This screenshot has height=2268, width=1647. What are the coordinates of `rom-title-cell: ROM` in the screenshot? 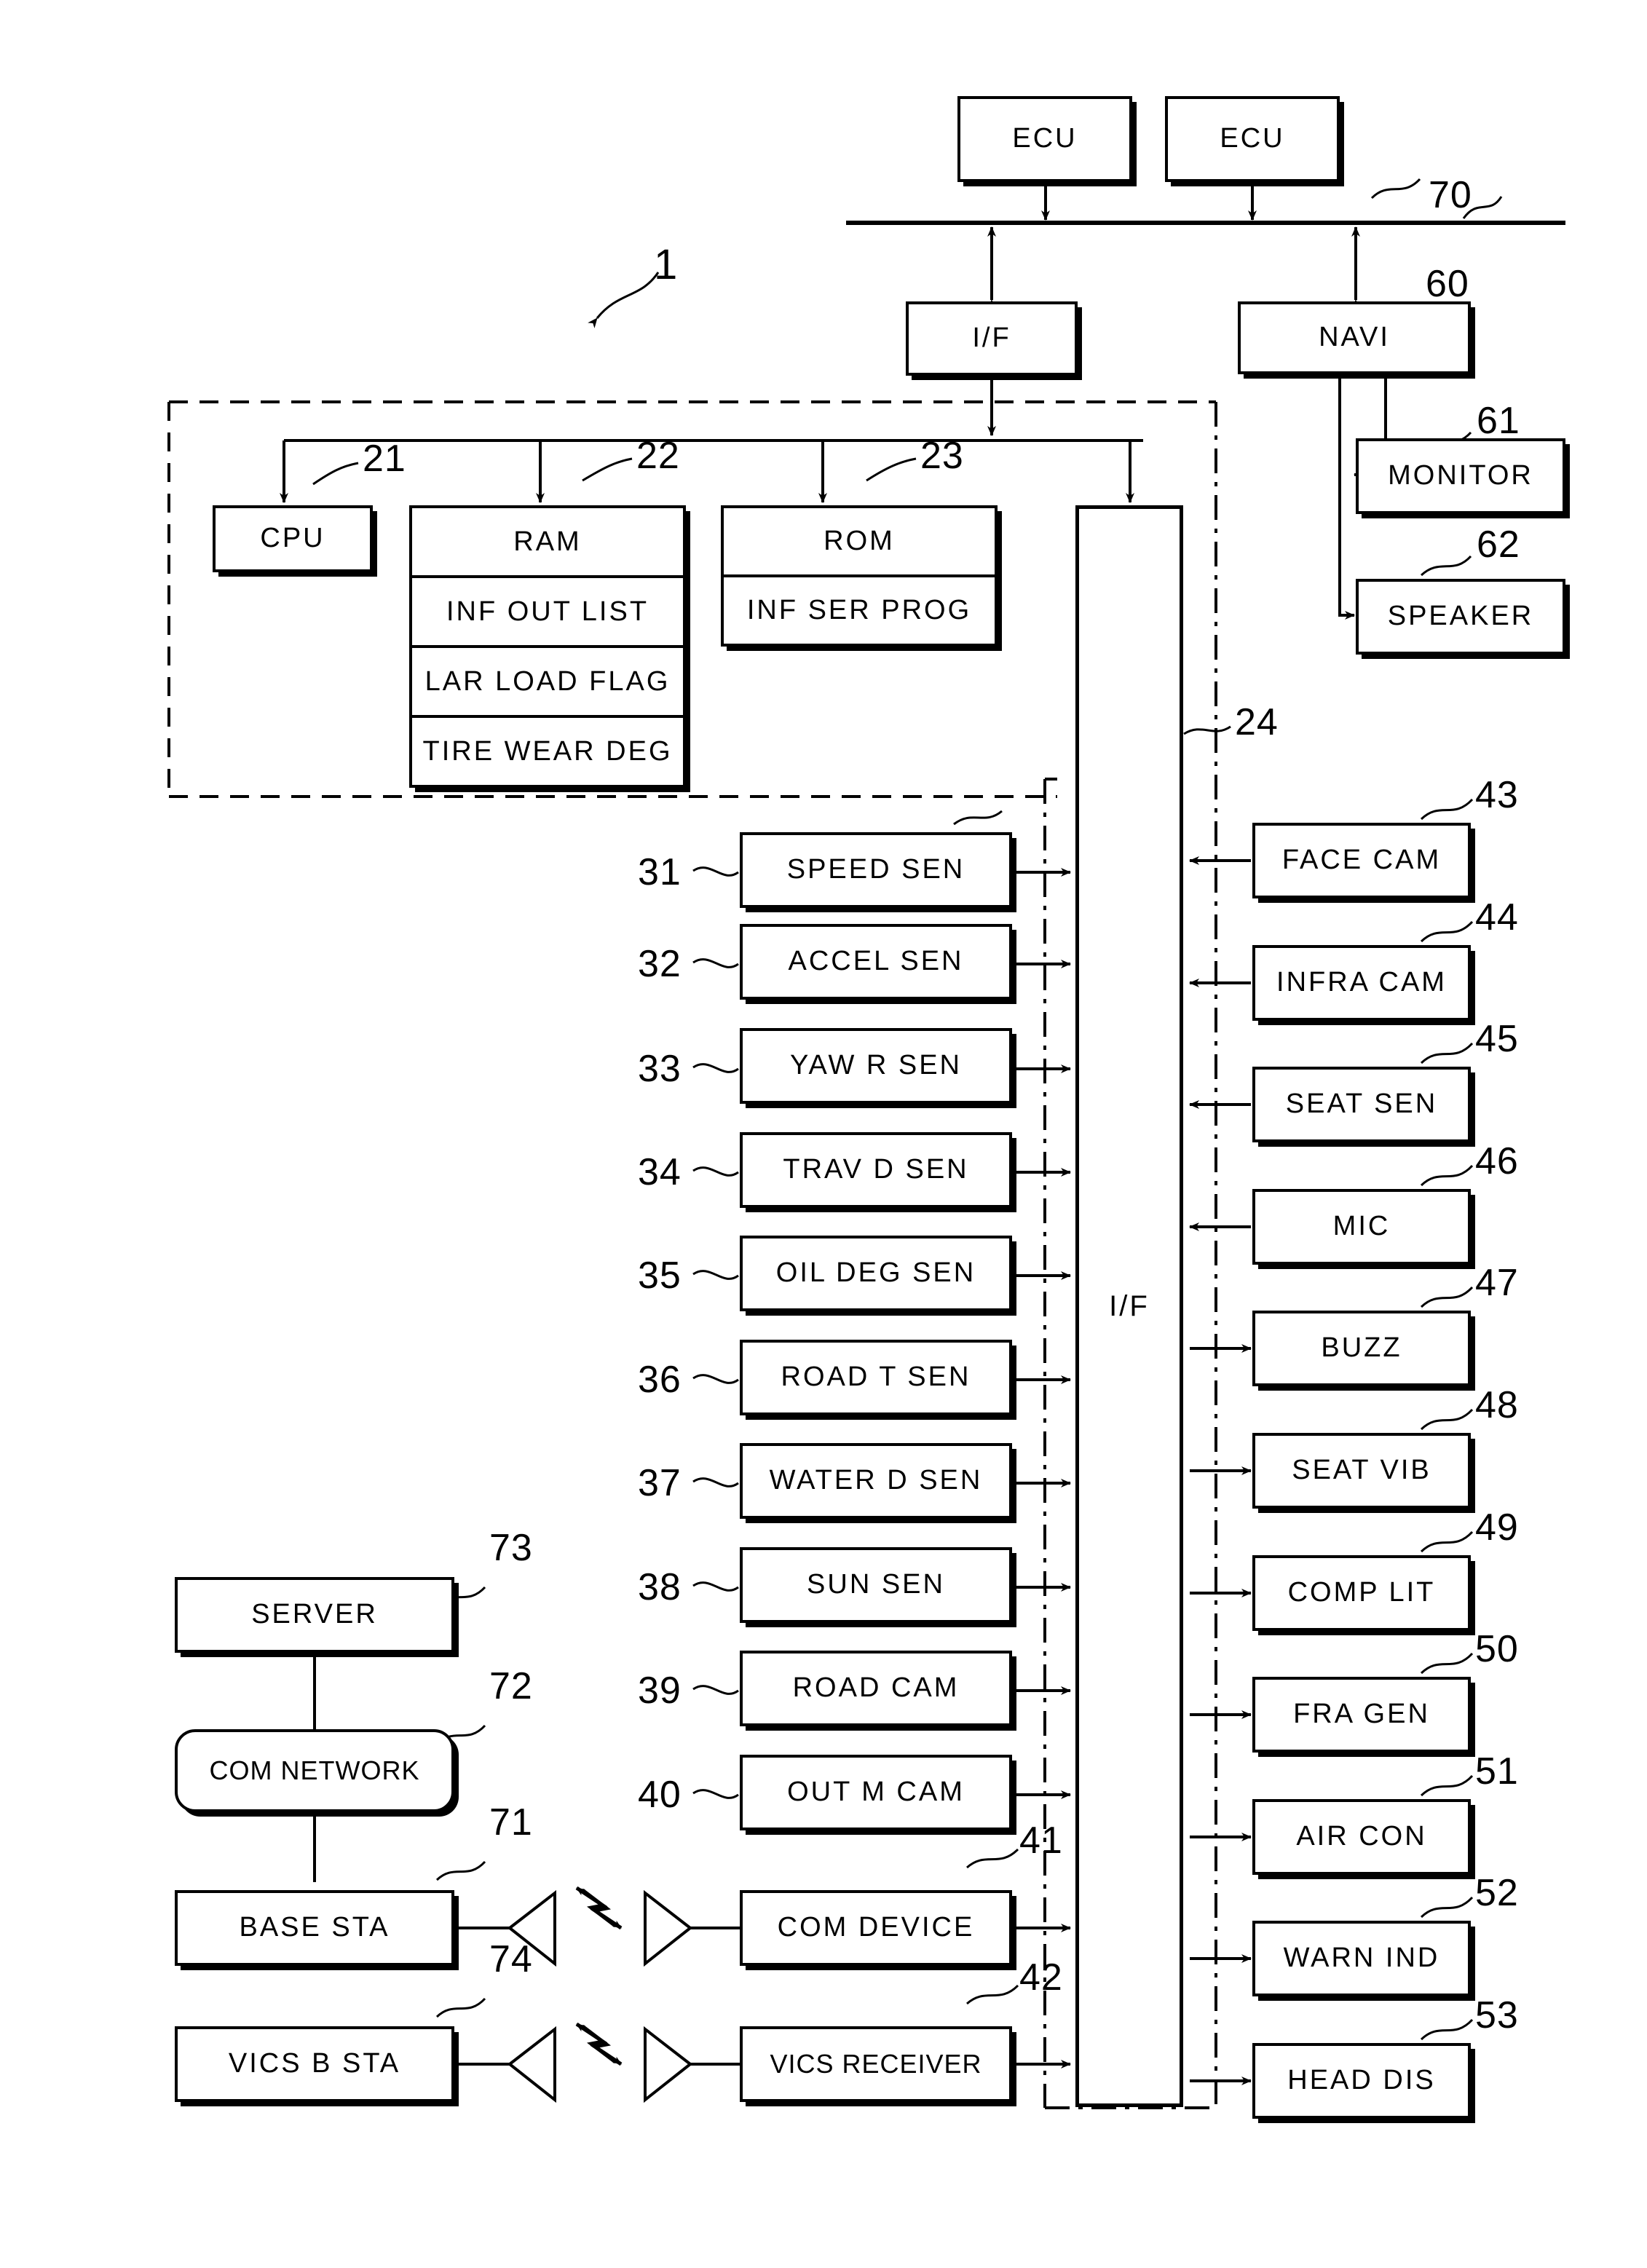 It's located at (859, 543).